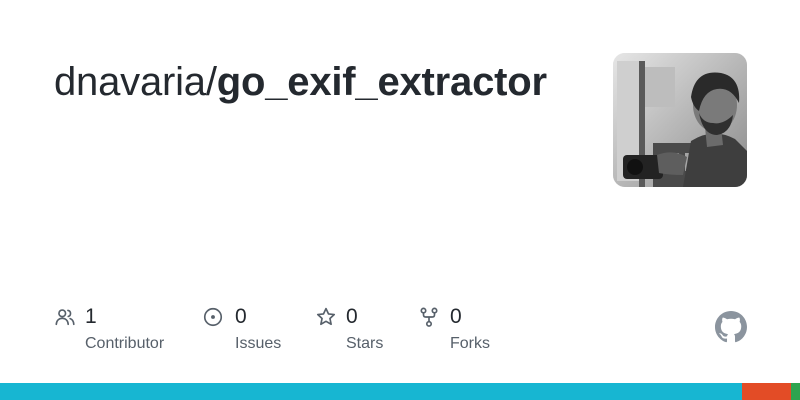 This screenshot has width=800, height=400. Describe the element at coordinates (470, 343) in the screenshot. I see `forks-label: Forks` at that location.